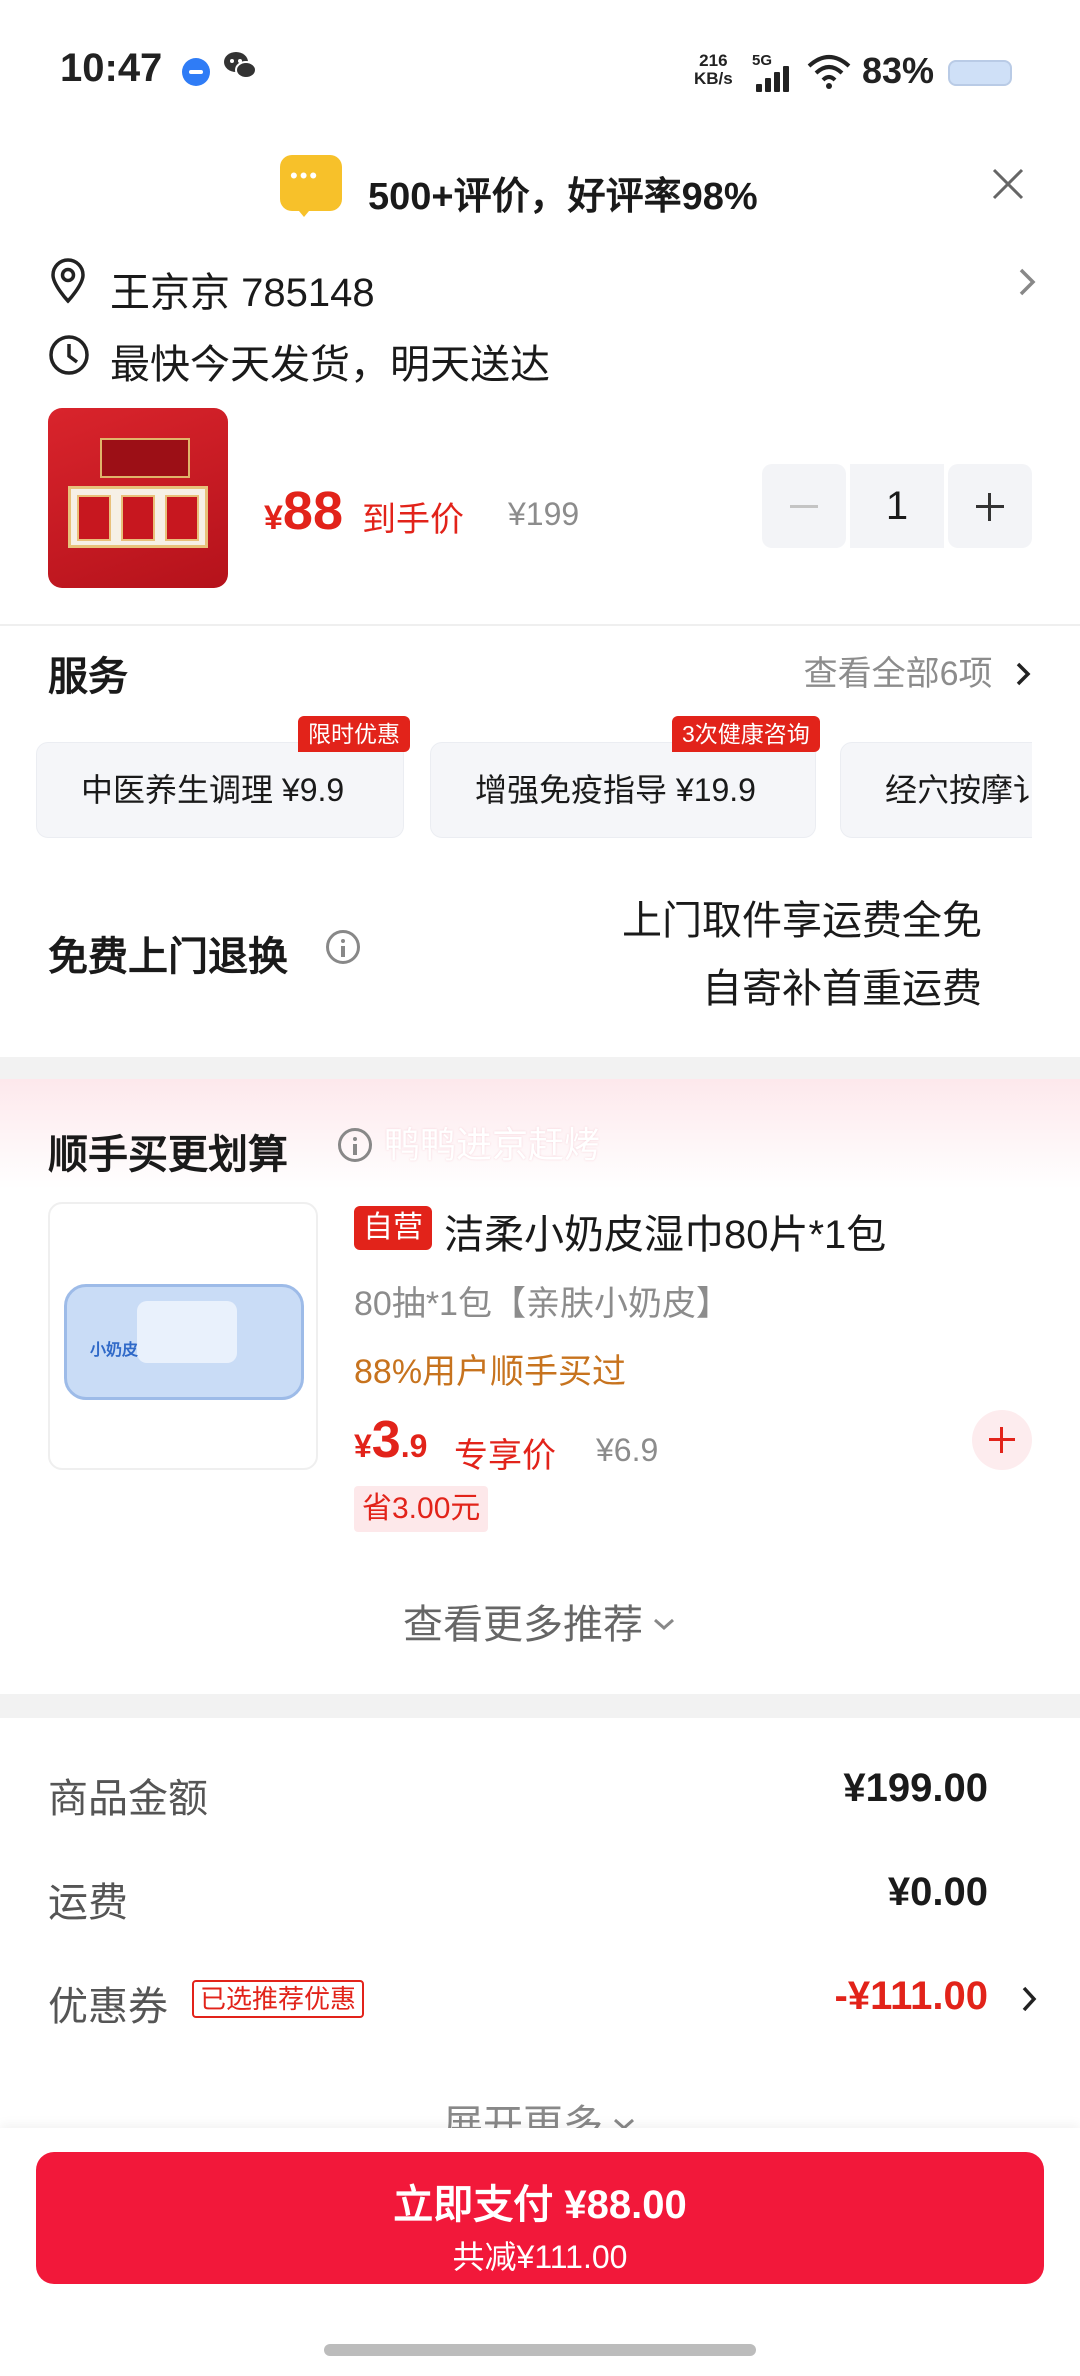 The width and height of the screenshot is (1080, 2376). Describe the element at coordinates (88, 1903) in the screenshot. I see `shipping-fee-label: 运费` at that location.